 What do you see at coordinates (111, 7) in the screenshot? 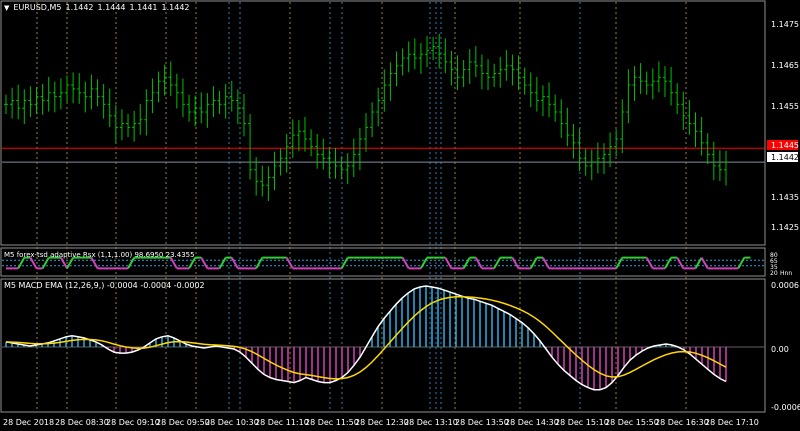
I see `ohlc-high: 1.1444` at bounding box center [111, 7].